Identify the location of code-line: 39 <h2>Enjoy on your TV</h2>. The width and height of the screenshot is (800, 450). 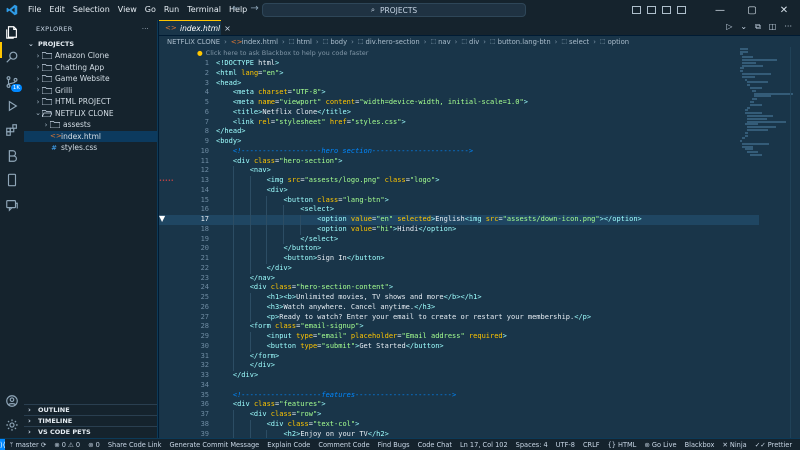
(459, 433).